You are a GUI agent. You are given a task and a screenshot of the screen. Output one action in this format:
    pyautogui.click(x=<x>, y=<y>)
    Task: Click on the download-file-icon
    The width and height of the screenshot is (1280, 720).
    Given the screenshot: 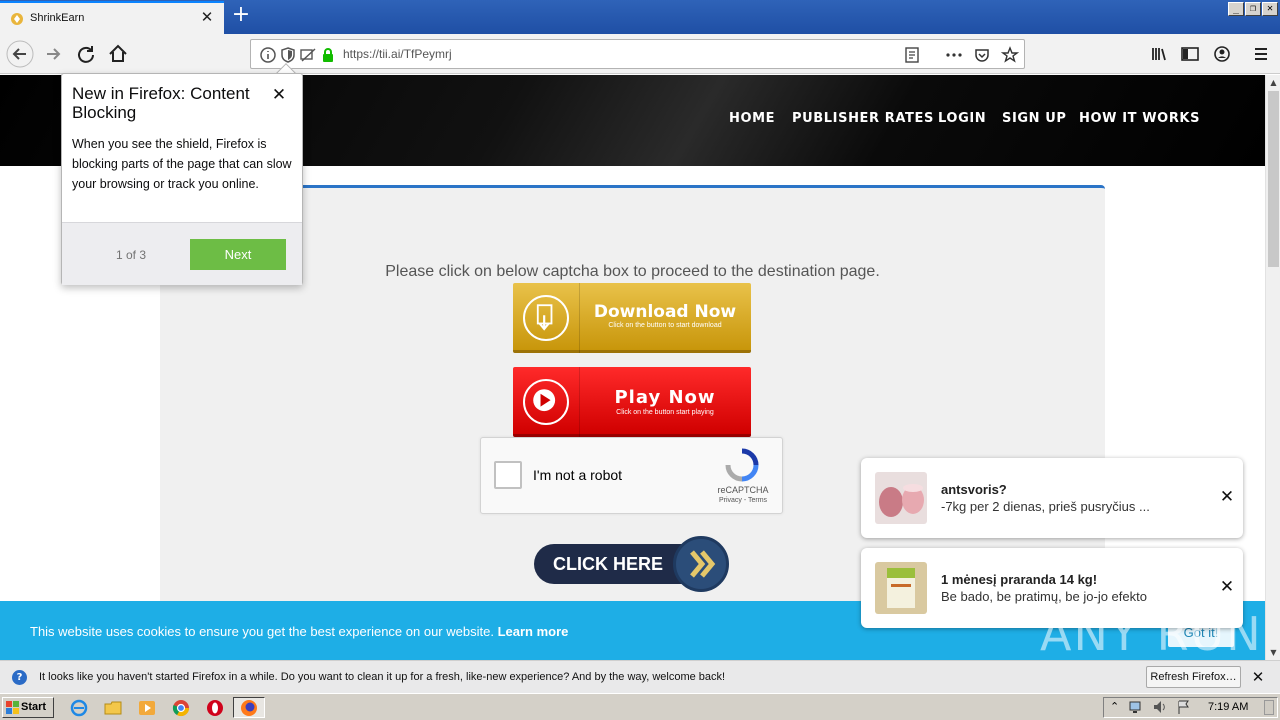 What is the action you would take?
    pyautogui.click(x=546, y=318)
    